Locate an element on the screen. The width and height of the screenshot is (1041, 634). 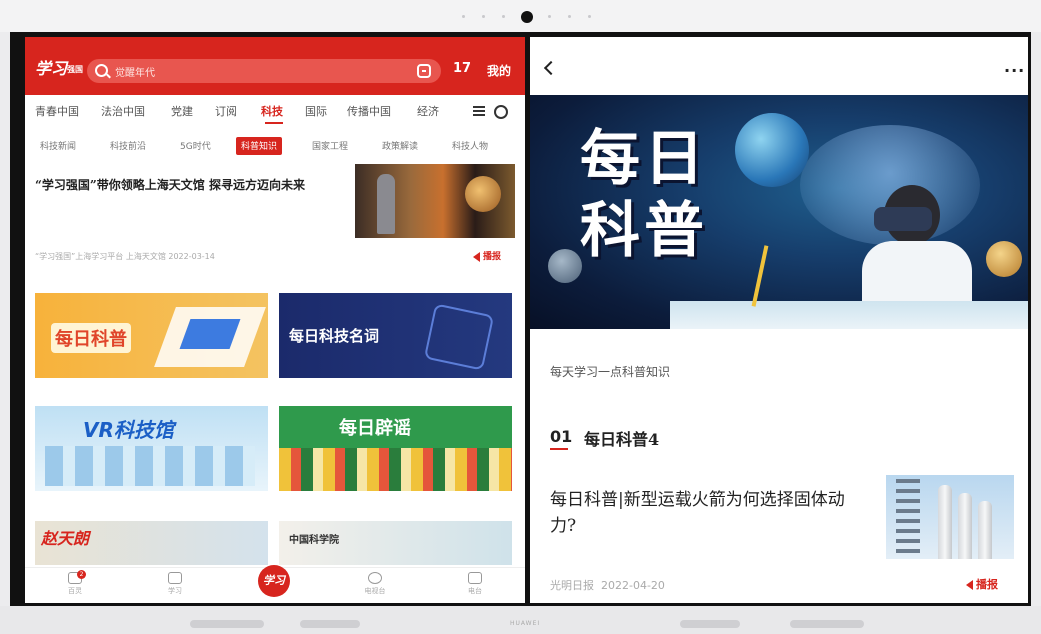
nav-label: 百灵 is located at coordinates (75, 591).